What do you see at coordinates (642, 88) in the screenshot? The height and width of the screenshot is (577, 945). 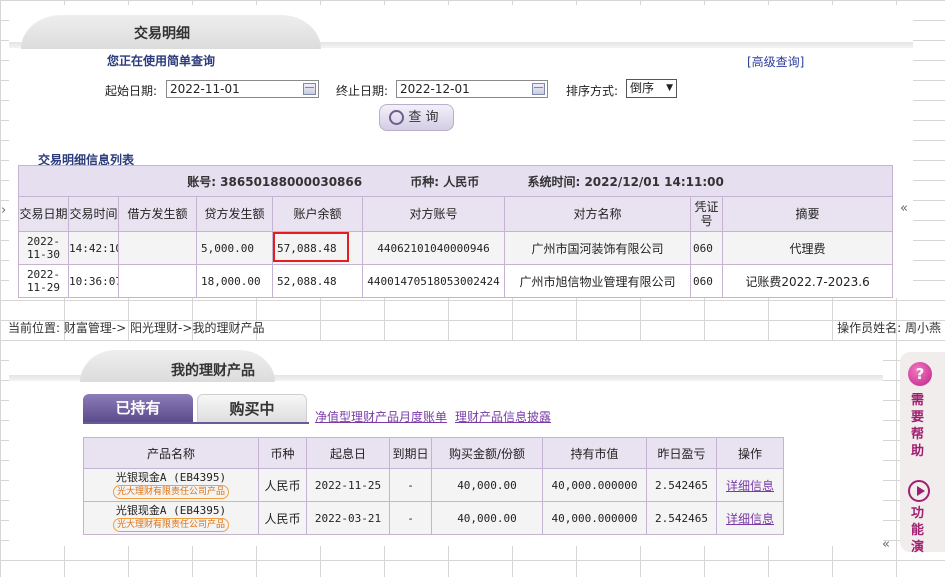 I see `sort-select-value: 倒序` at bounding box center [642, 88].